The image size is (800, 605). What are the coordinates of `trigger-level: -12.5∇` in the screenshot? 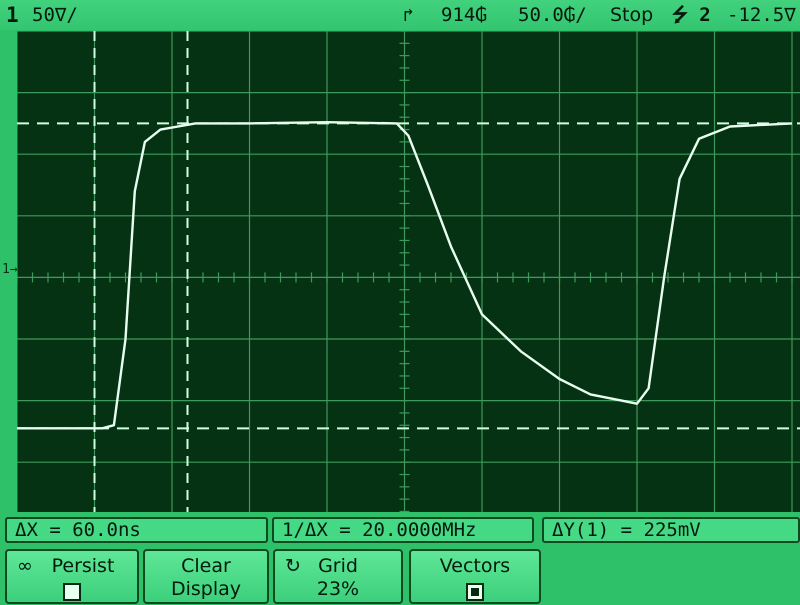 It's located at (761, 15).